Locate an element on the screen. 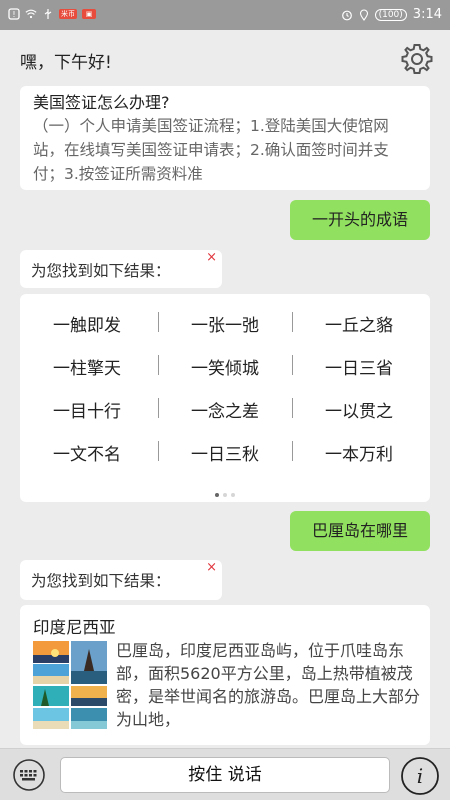 The height and width of the screenshot is (800, 450). battery-level: 100 is located at coordinates (391, 14).